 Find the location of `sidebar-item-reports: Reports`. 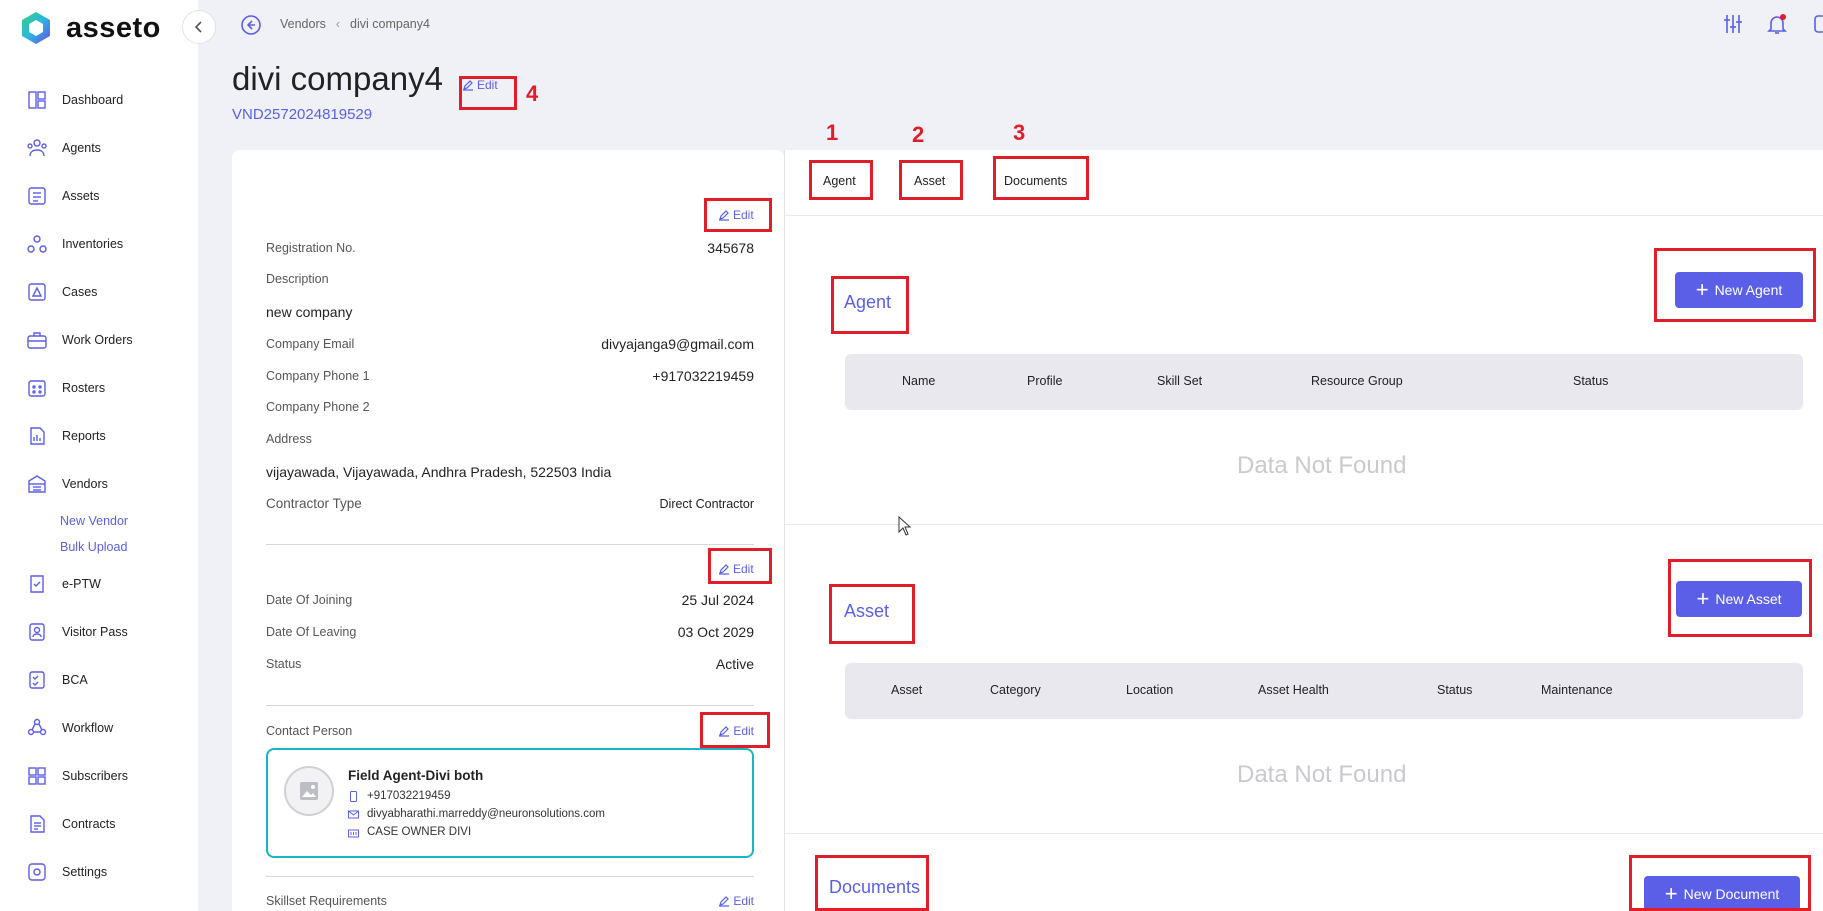

sidebar-item-reports: Reports is located at coordinates (99, 436).